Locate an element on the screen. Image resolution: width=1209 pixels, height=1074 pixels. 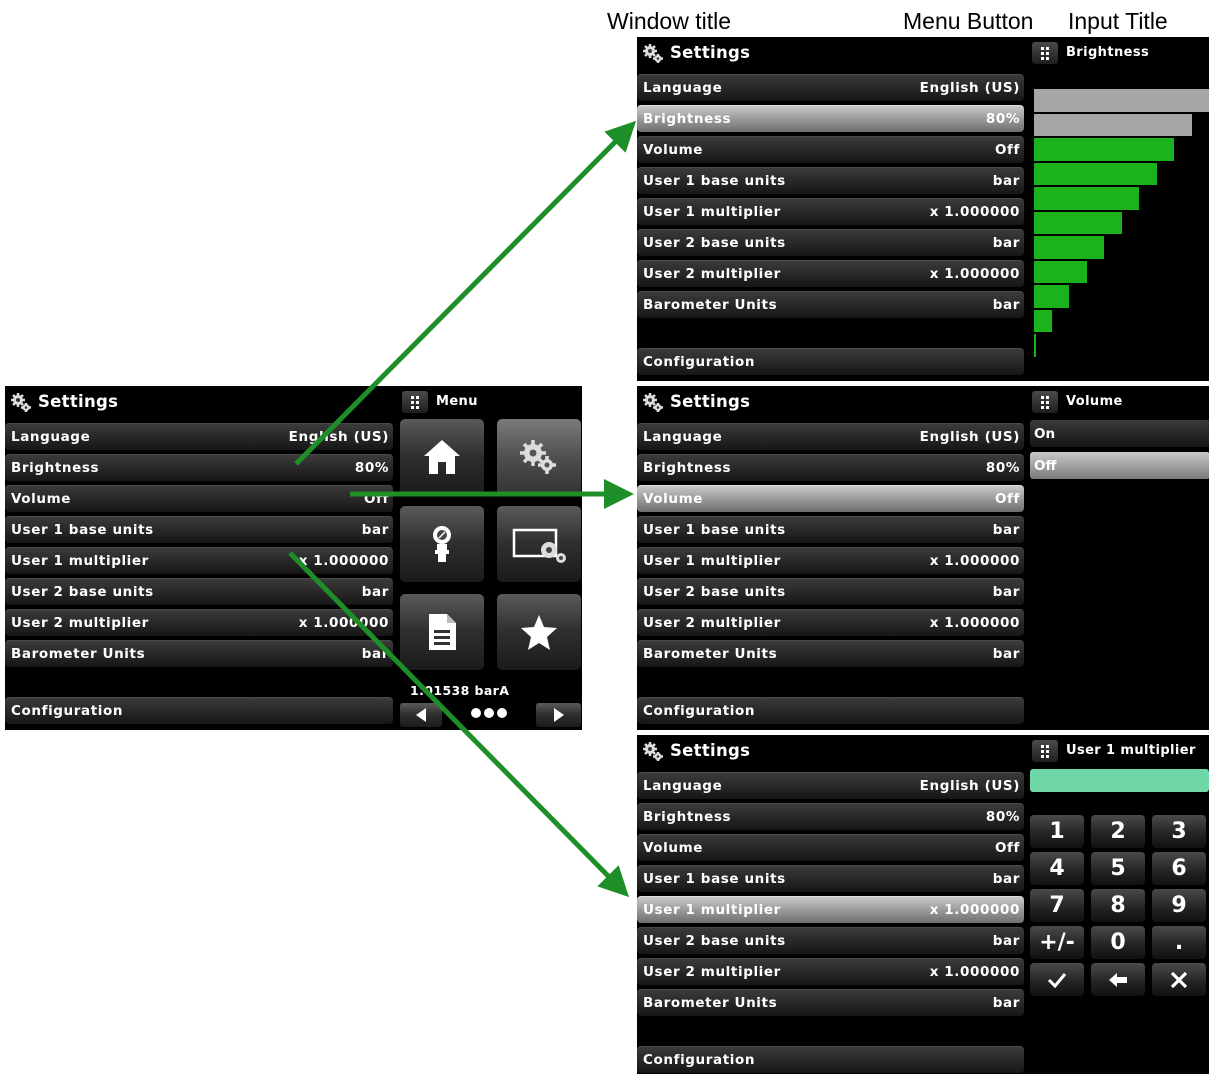
settings-icon is located at coordinates (538, 457).